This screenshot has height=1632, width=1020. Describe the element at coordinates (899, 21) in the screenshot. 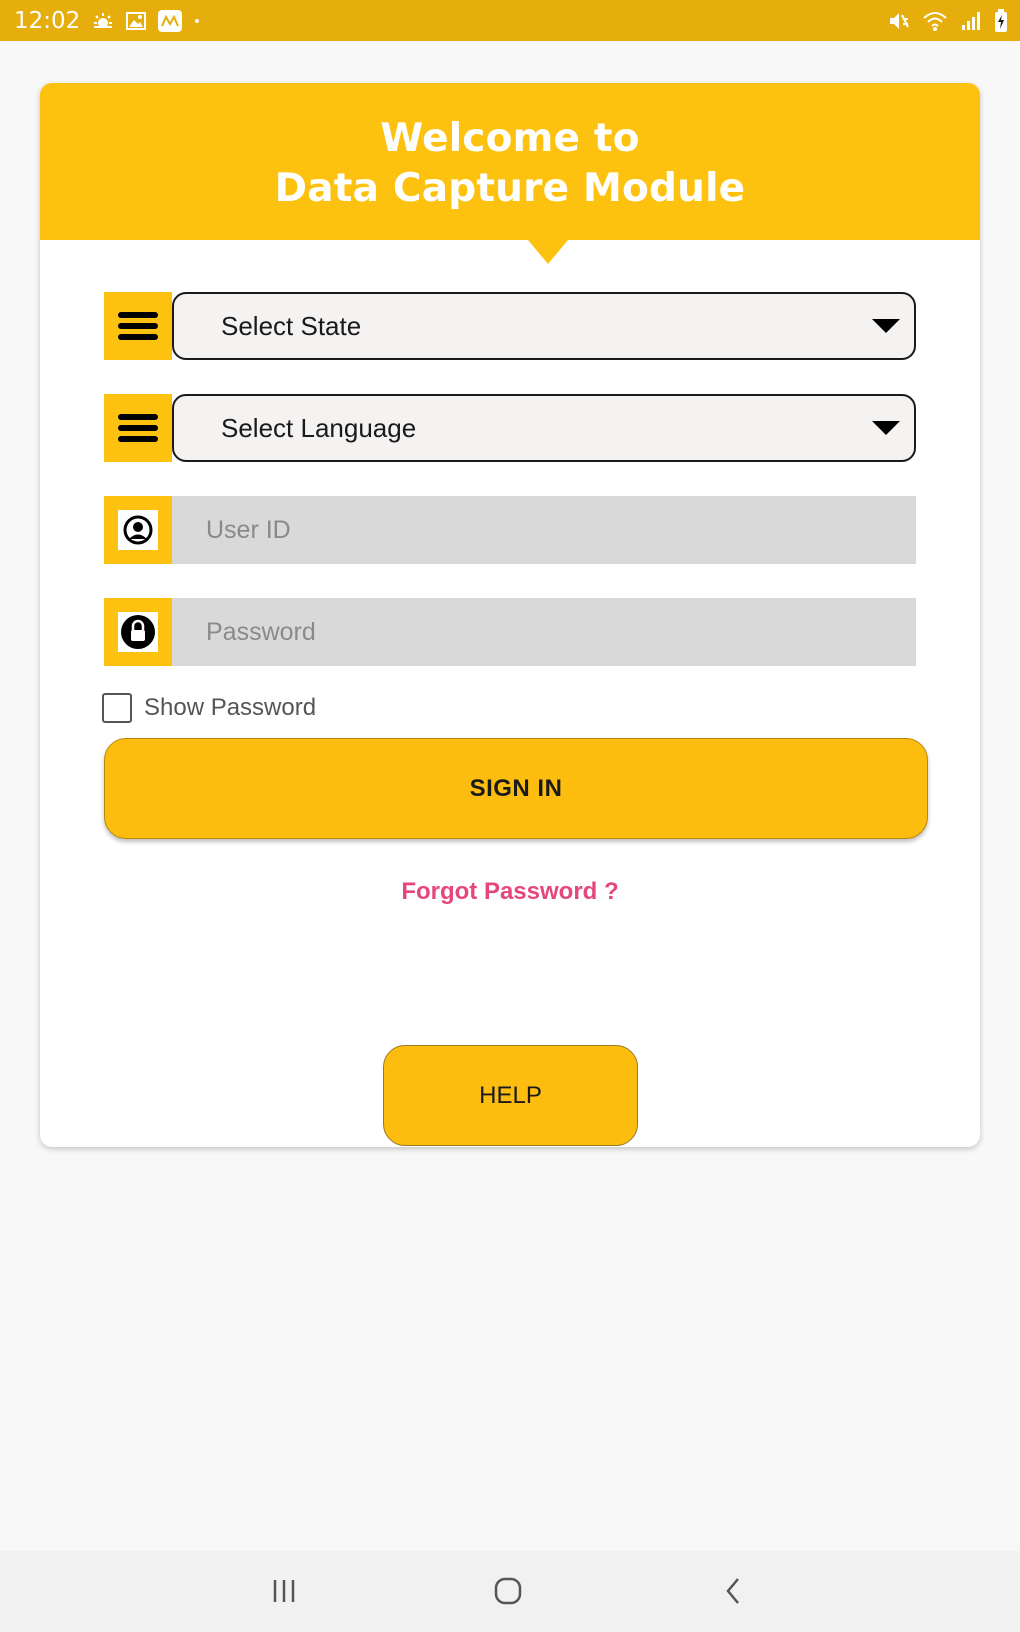

I see `mute-vibrate-icon` at that location.